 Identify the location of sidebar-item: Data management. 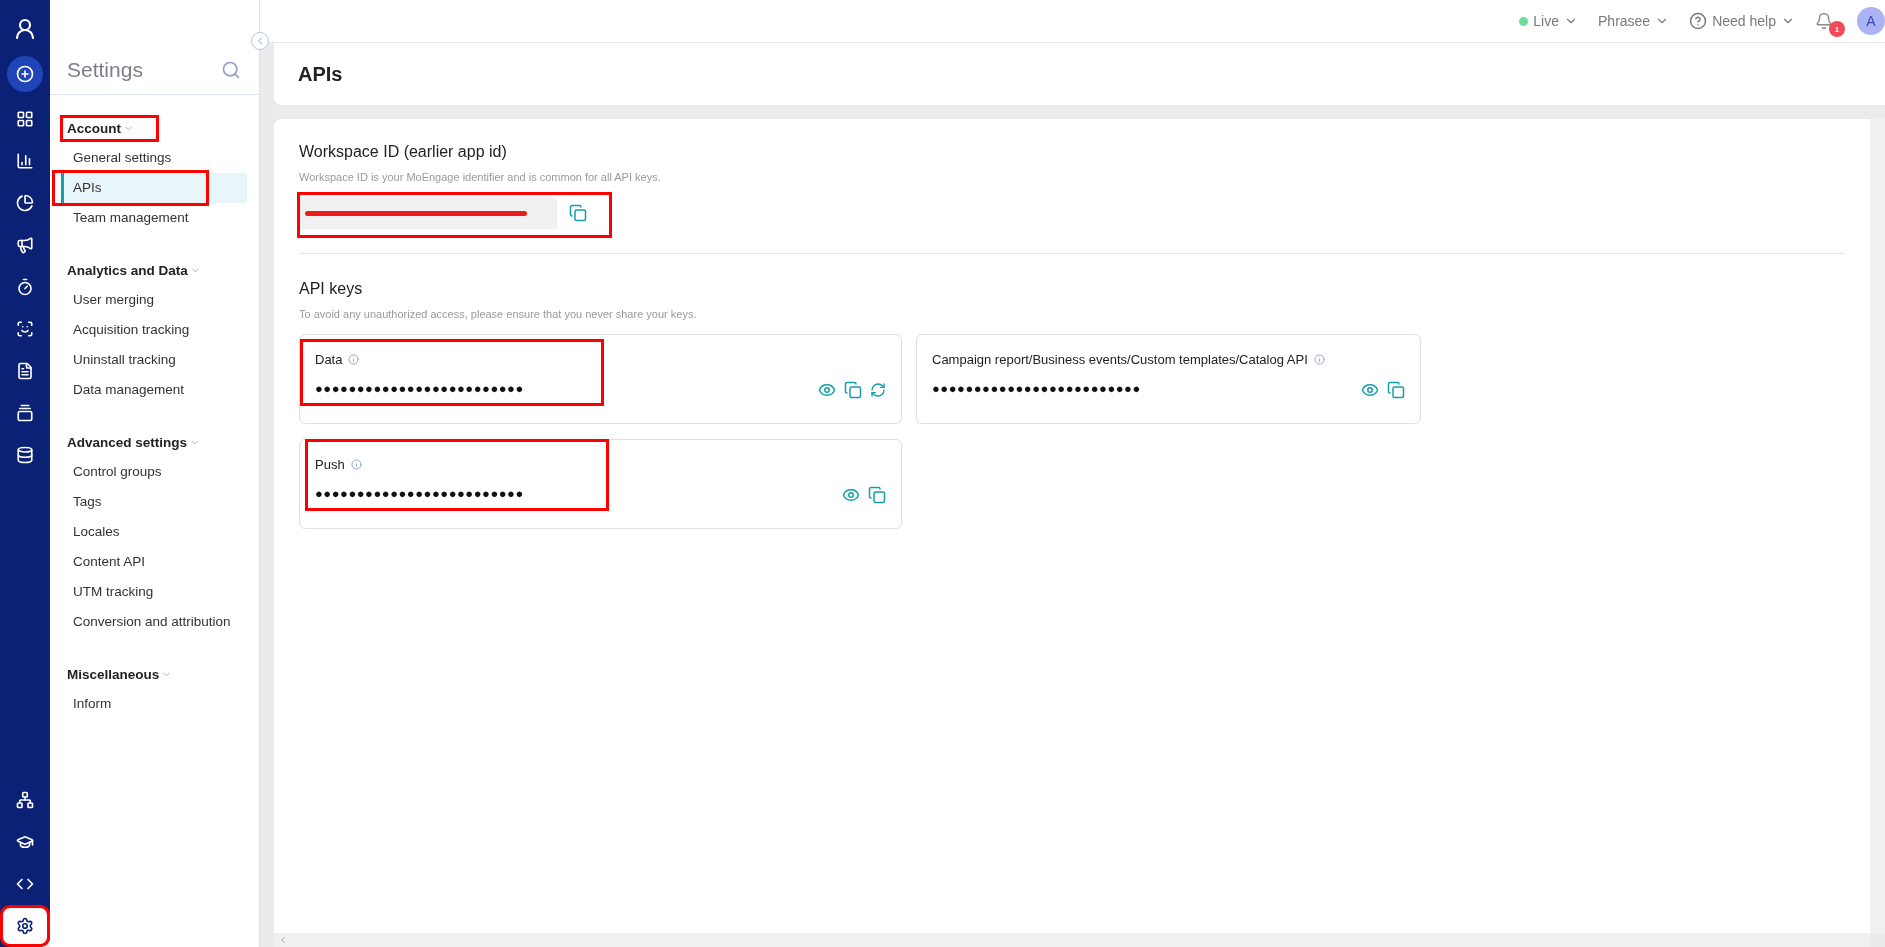
(148, 390).